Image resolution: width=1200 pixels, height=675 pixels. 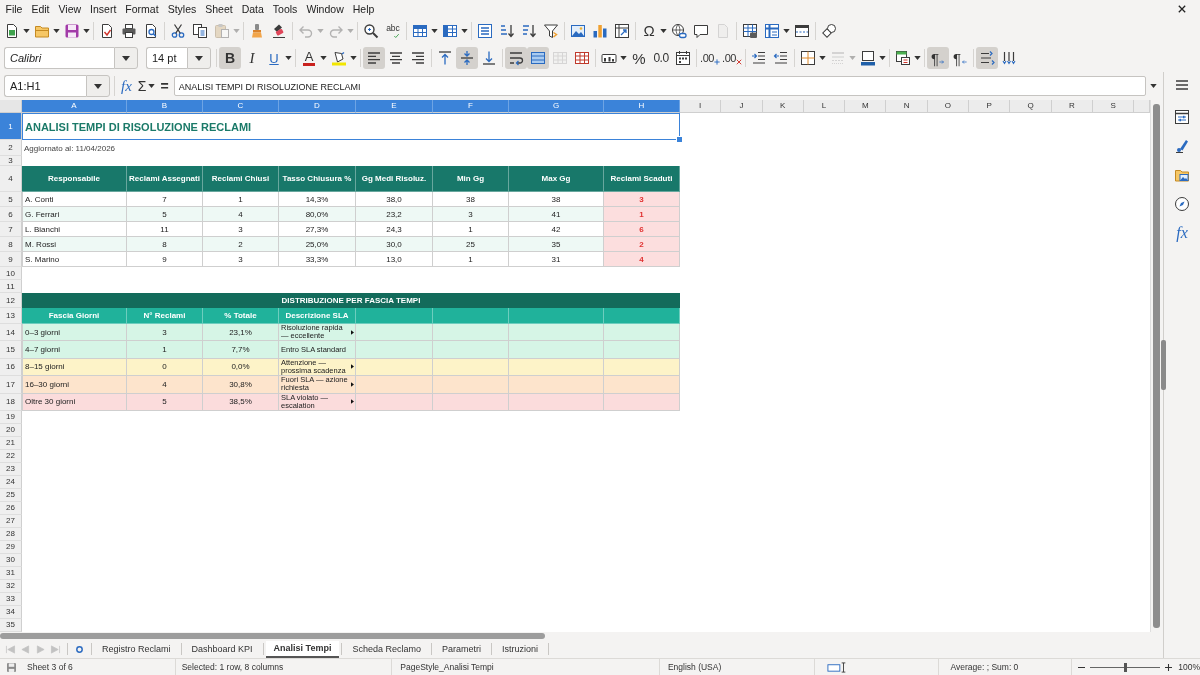 What do you see at coordinates (1182, 175) in the screenshot?
I see `folder-image-icon` at bounding box center [1182, 175].